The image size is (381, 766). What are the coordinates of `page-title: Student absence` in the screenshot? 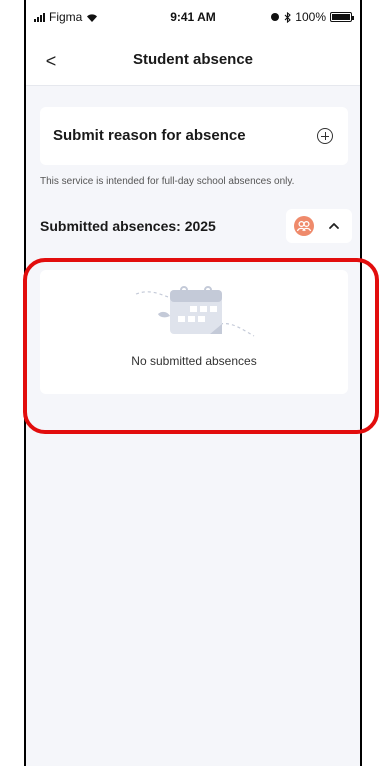 It's located at (193, 59).